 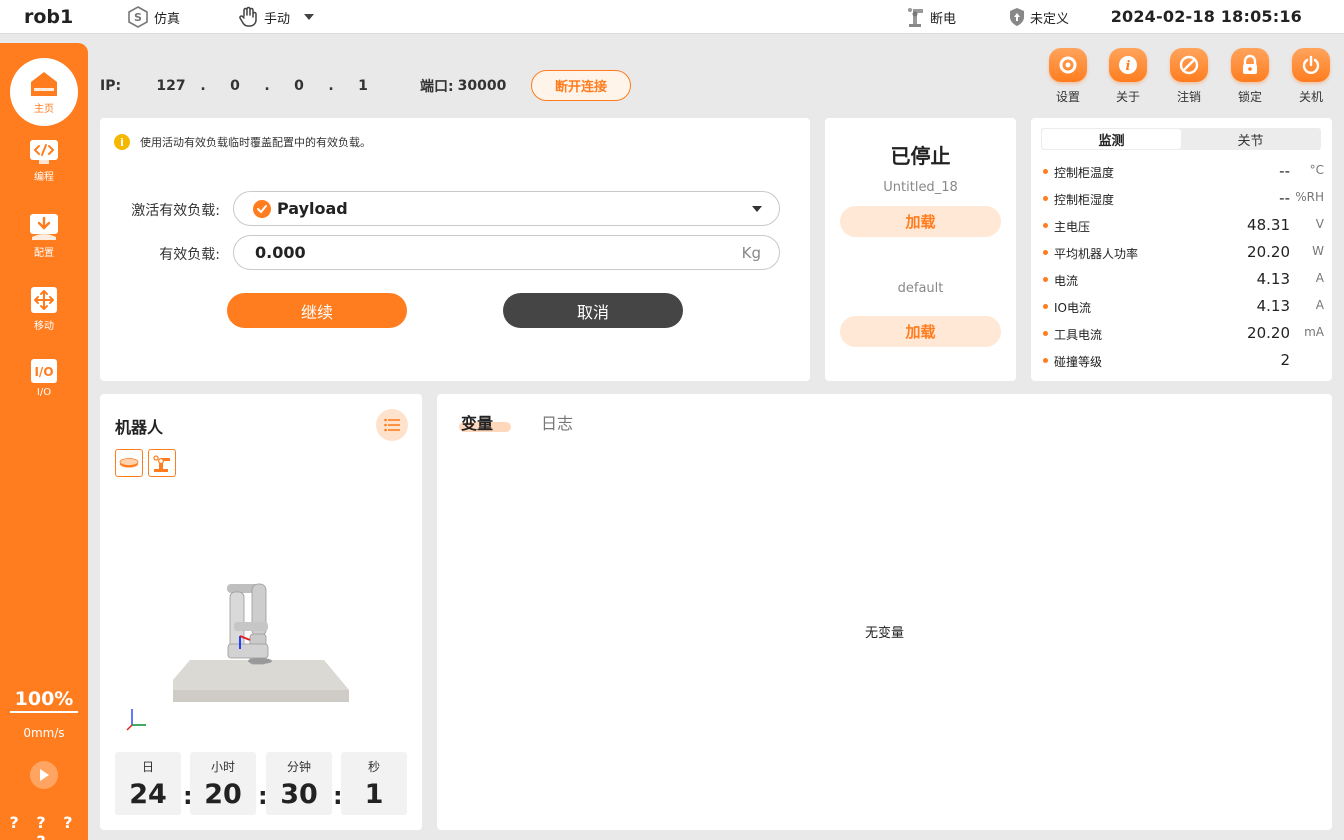 I want to click on sidebar-item-io: I/O I/O, so click(x=44, y=378).